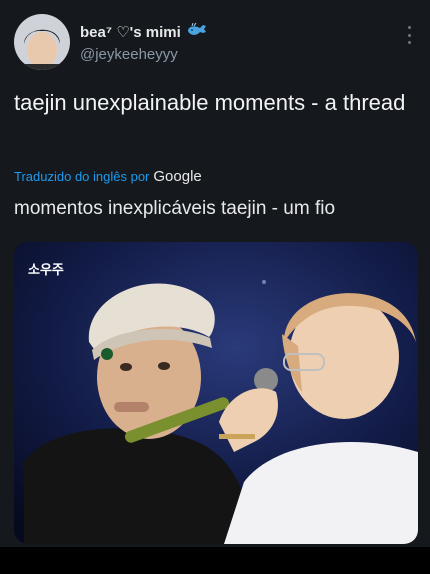 The height and width of the screenshot is (574, 430). What do you see at coordinates (215, 45) in the screenshot?
I see `tweet-header: bea⁷ ♡'s mimi @jeykeeheyyy` at bounding box center [215, 45].